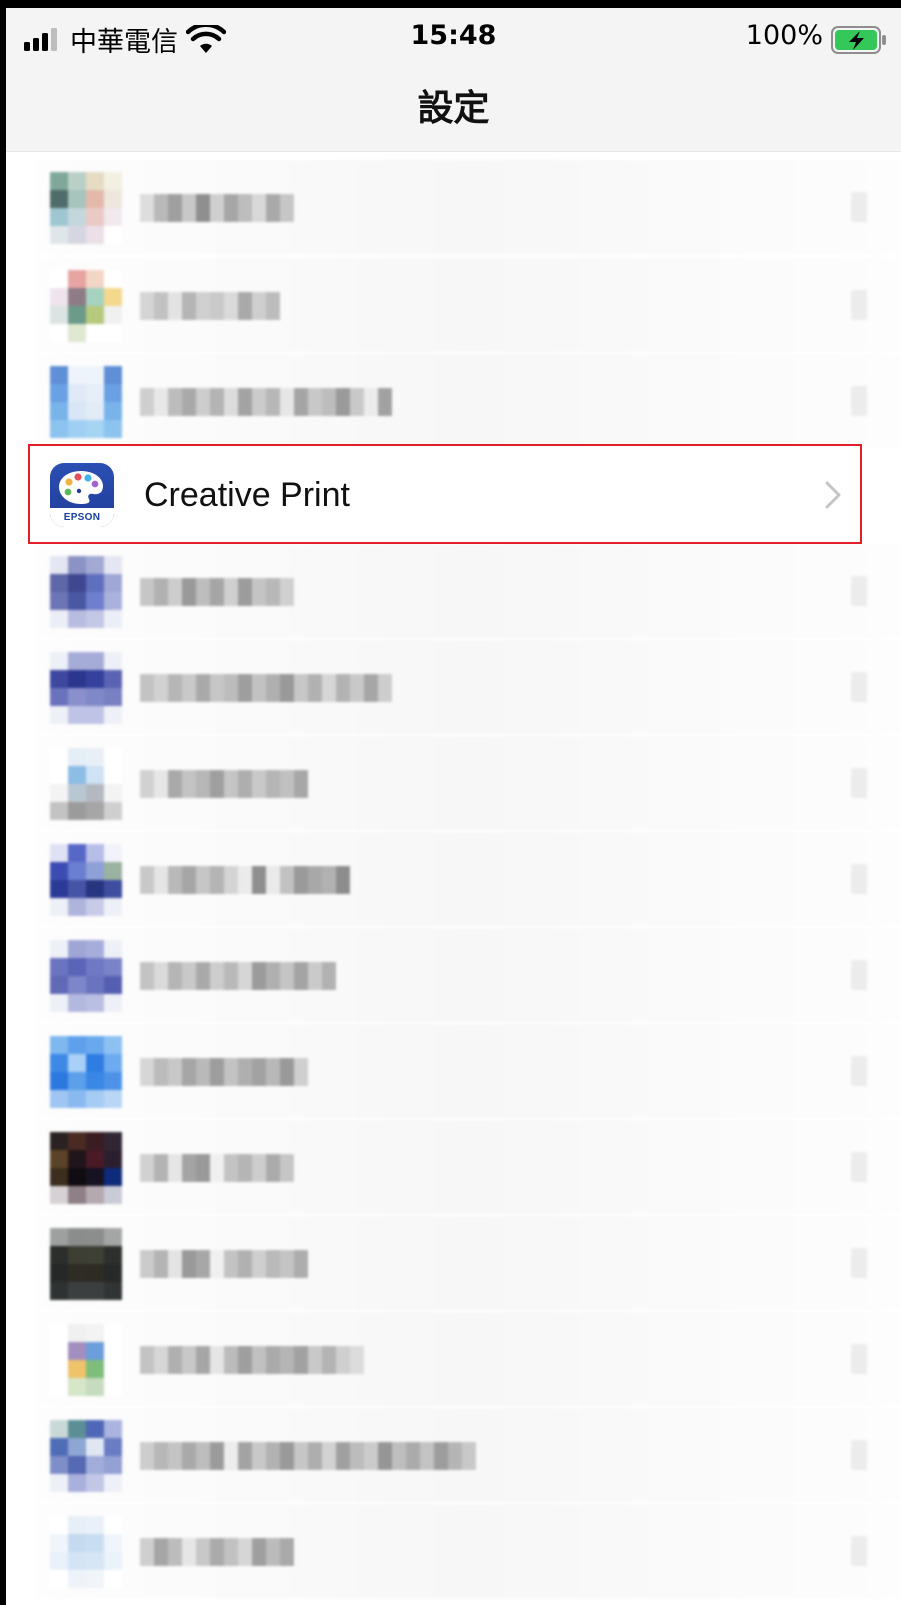 This screenshot has width=901, height=1605. I want to click on frame-left-edge, so click(3, 802).